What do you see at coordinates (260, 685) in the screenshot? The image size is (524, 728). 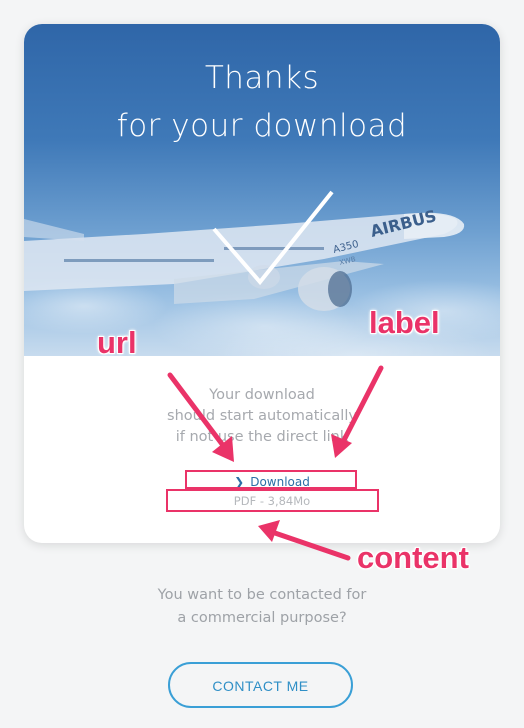 I see `contact-me-button: CONTACT ME` at bounding box center [260, 685].